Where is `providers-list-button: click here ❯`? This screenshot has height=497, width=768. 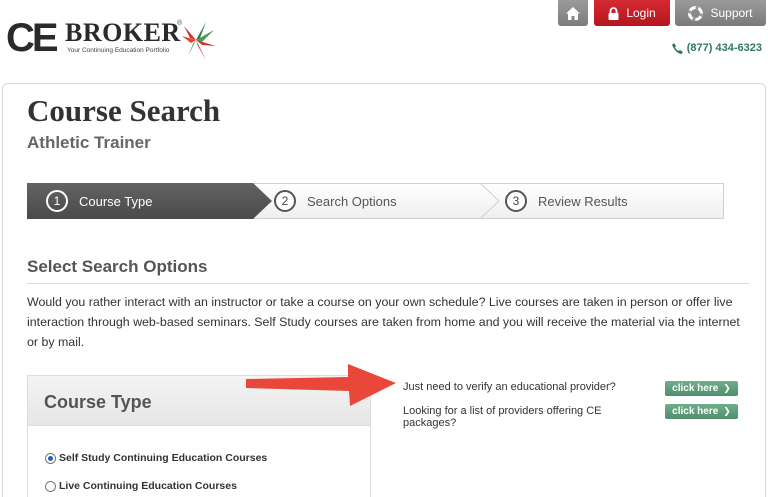 providers-list-button: click here ❯ is located at coordinates (701, 411).